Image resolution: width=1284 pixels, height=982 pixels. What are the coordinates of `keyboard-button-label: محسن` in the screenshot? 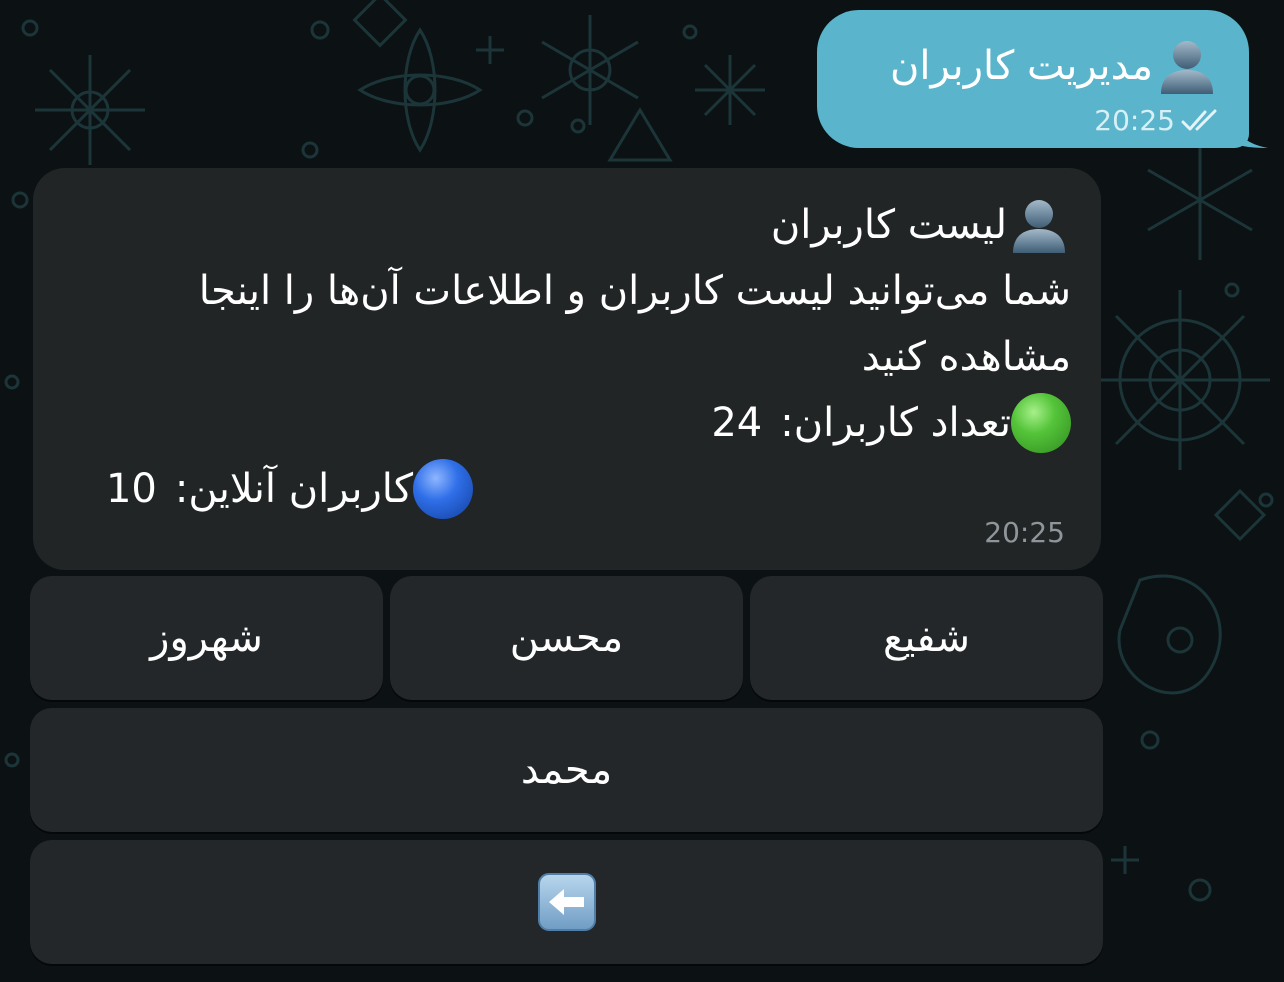 It's located at (566, 638).